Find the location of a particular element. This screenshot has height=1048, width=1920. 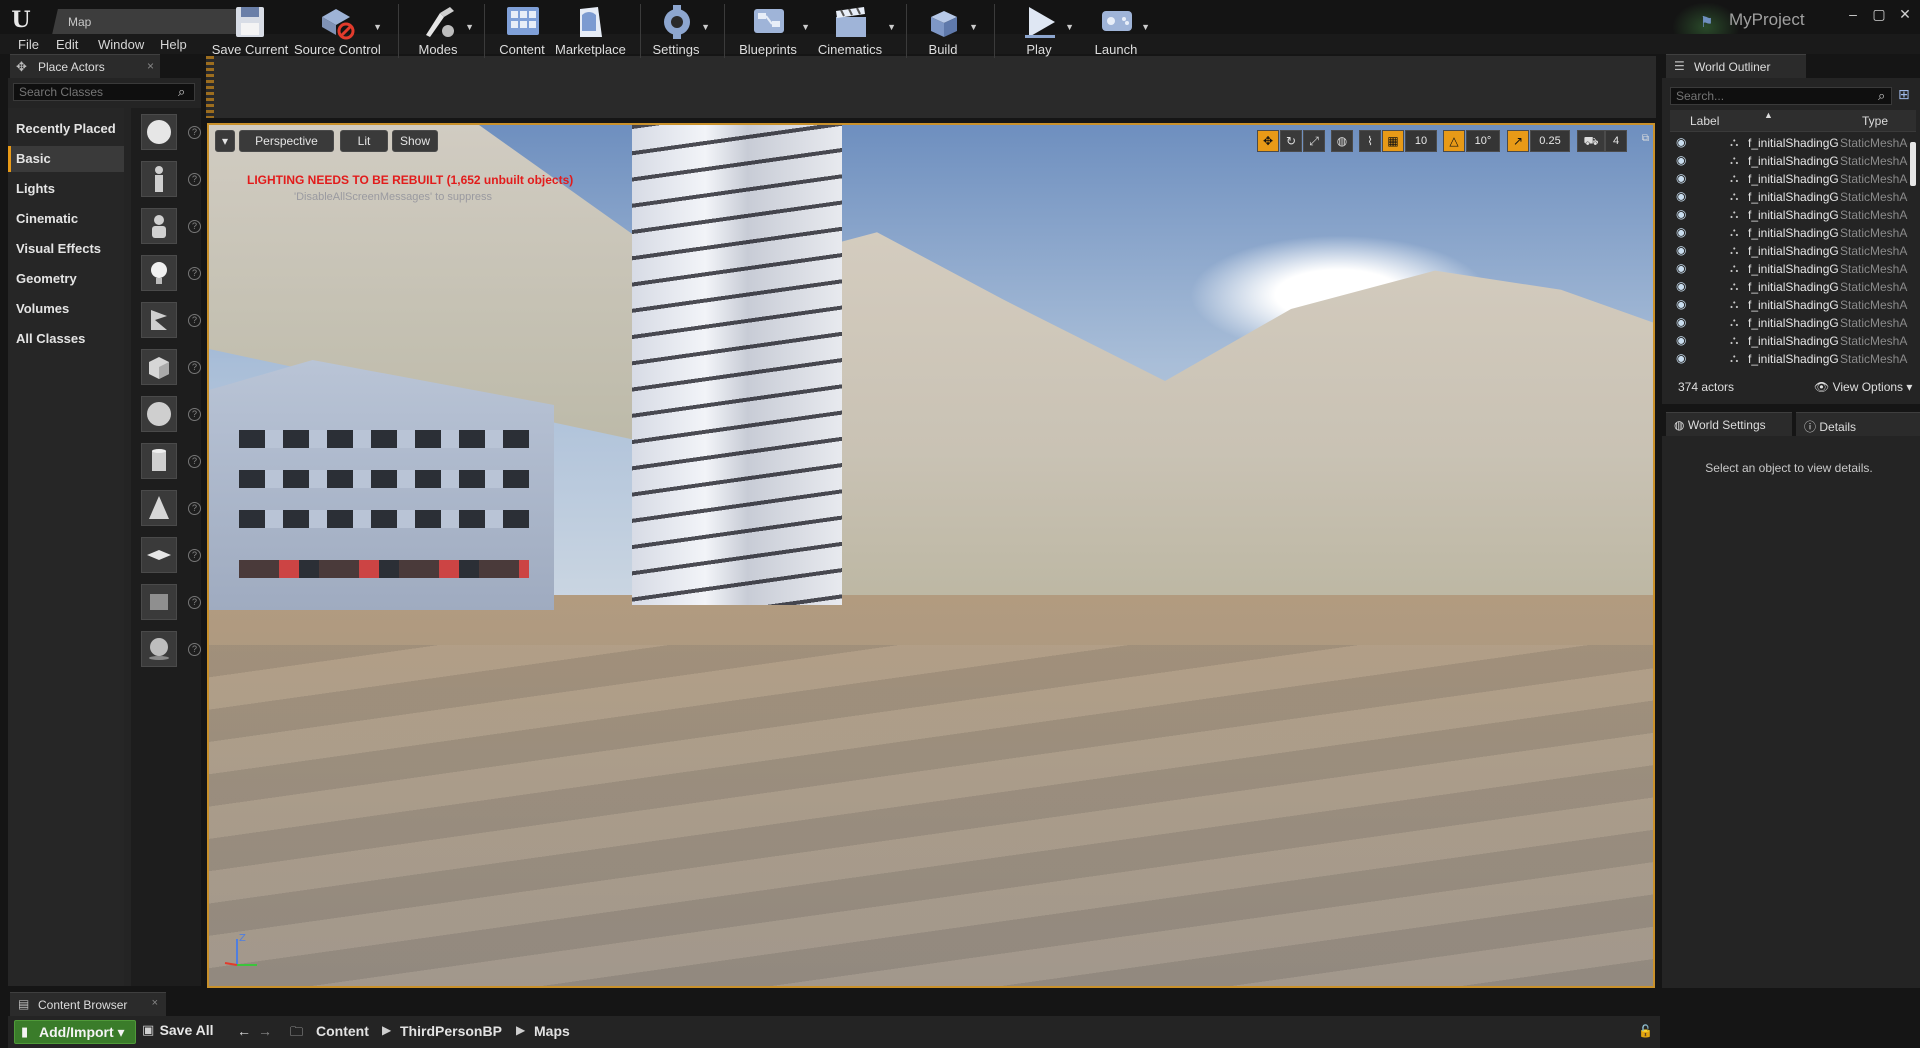

rotation-snap-icon: △ is located at coordinates (1454, 141).